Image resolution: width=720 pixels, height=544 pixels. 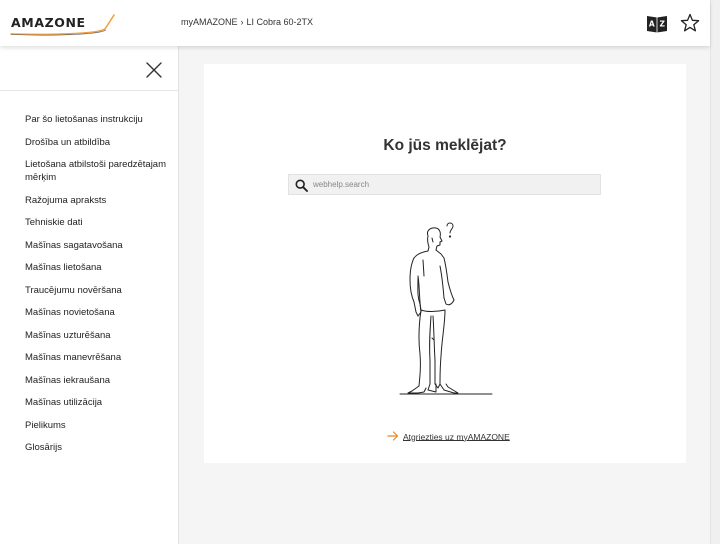 I want to click on search-box, so click(x=444, y=184).